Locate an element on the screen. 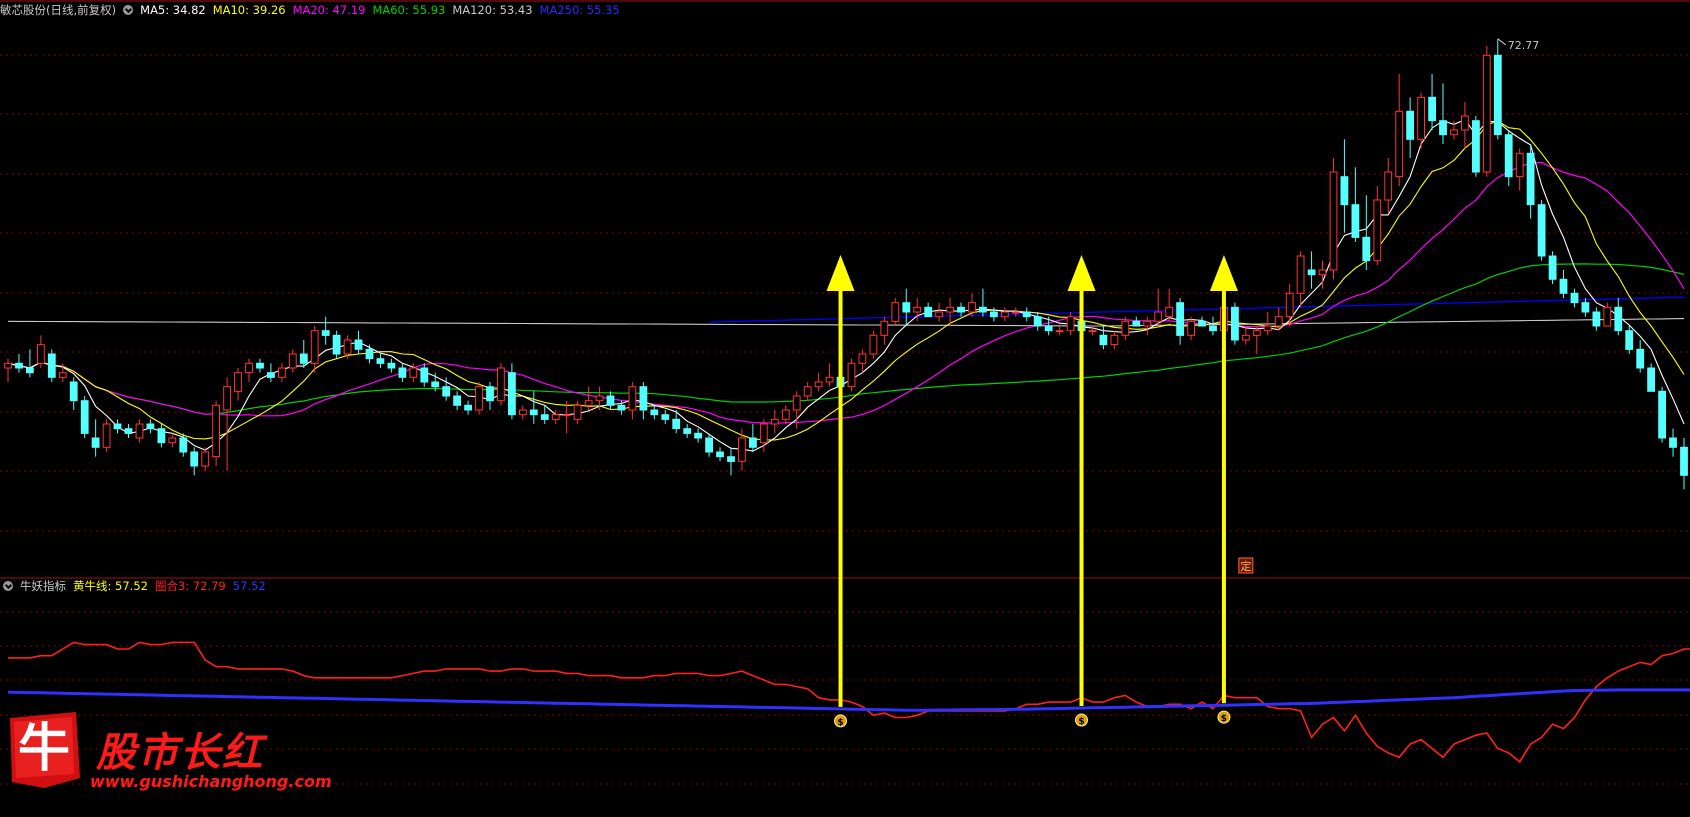 This screenshot has width=1690, height=817. settings-toggle-icon is located at coordinates (128, 10).